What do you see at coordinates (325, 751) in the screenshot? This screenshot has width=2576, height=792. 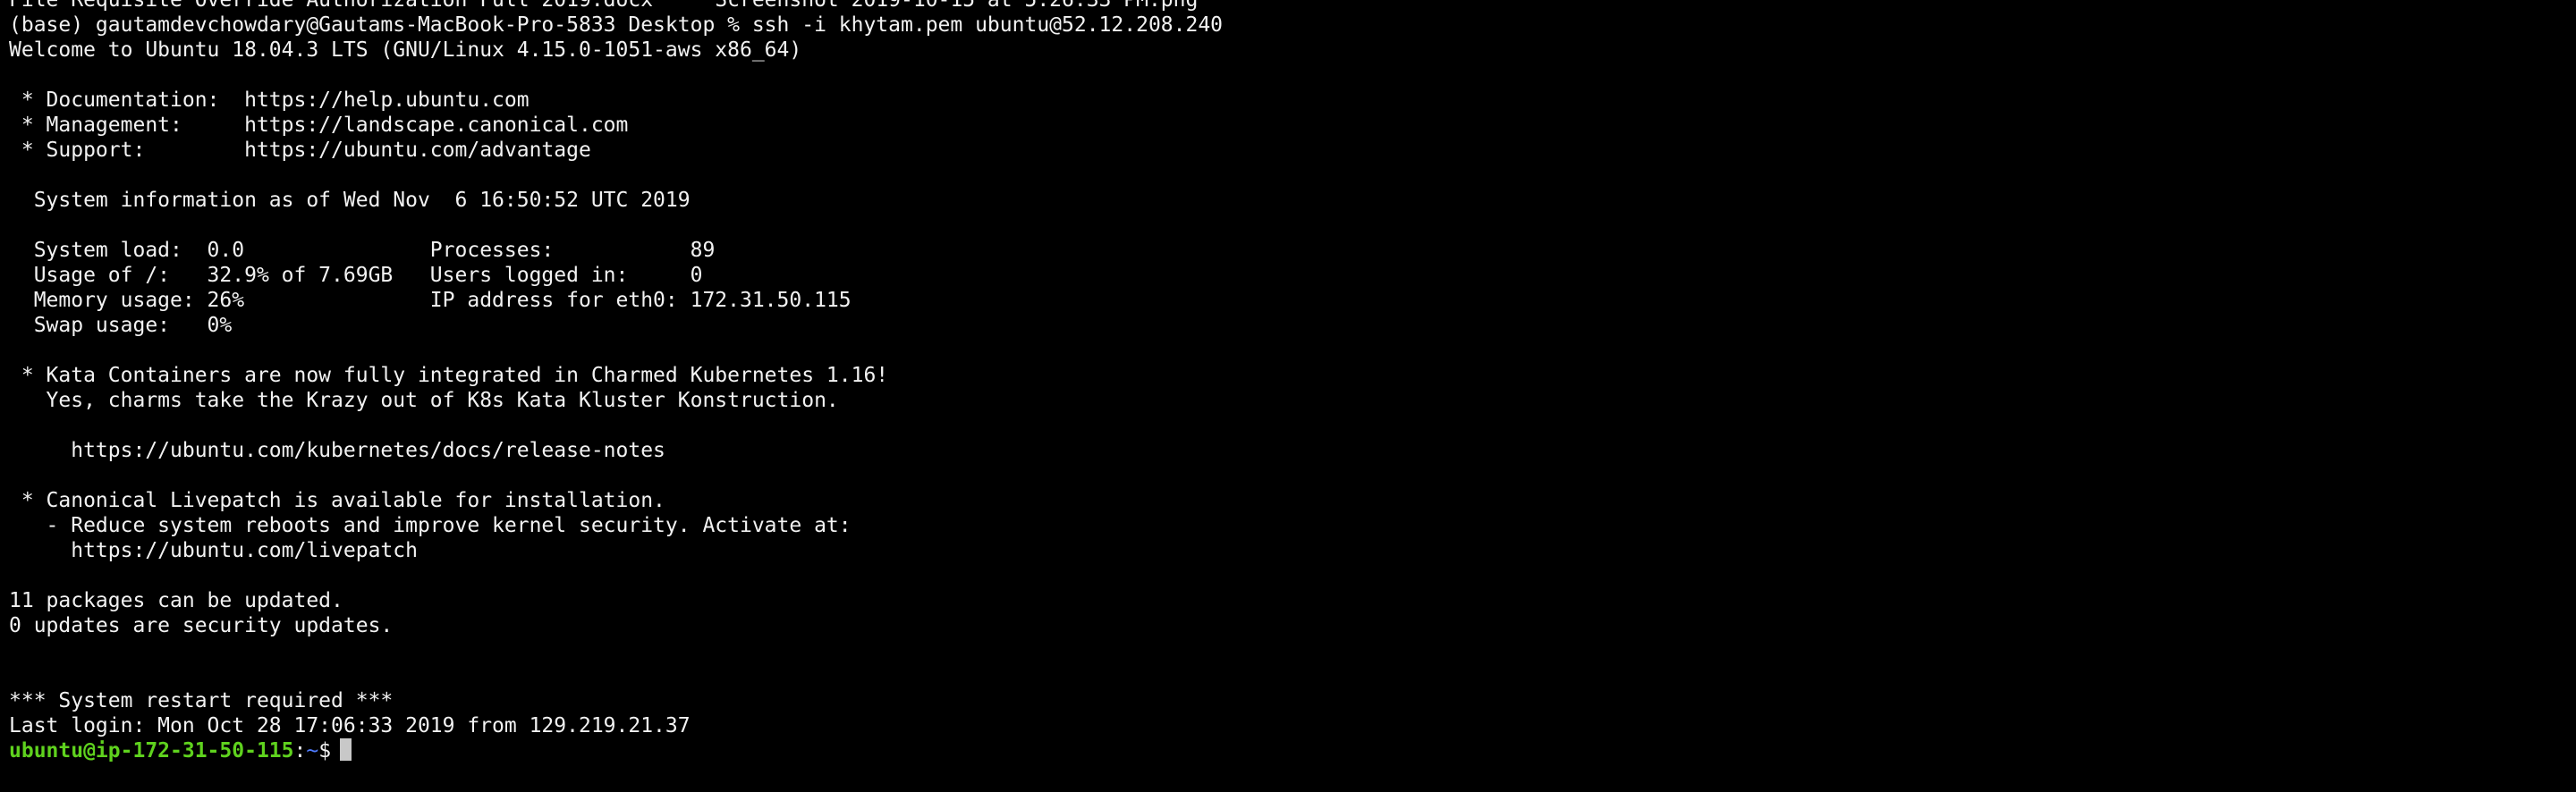 I see `prompt-symbol: $` at bounding box center [325, 751].